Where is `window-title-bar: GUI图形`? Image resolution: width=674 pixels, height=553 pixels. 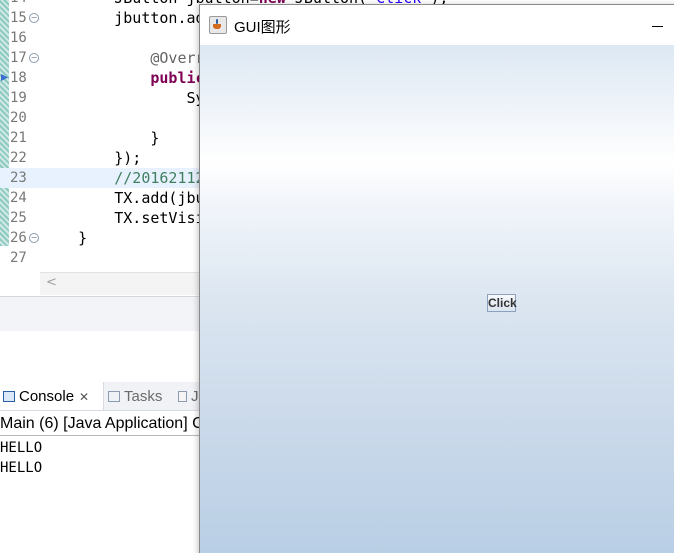
window-title-bar: GUI图形 is located at coordinates (437, 25).